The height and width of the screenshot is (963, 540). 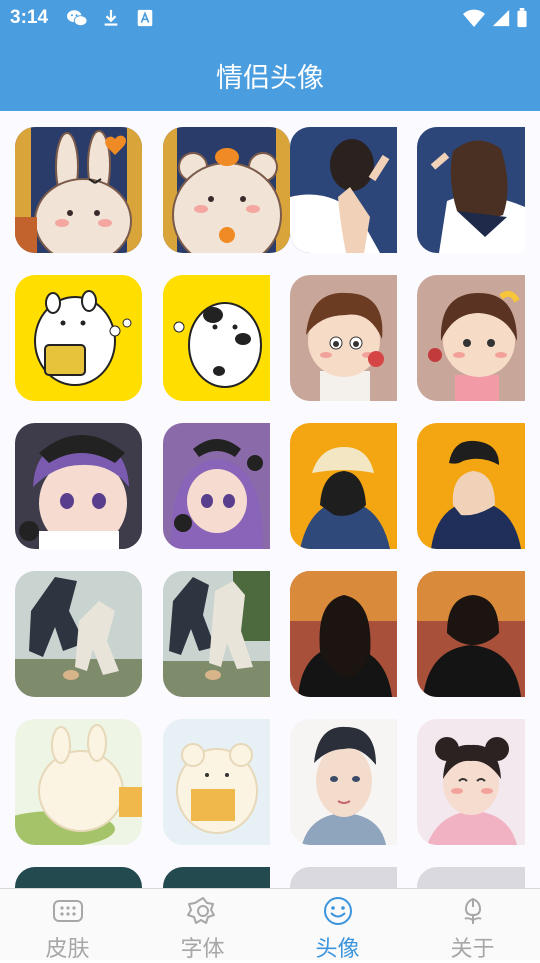 What do you see at coordinates (474, 18) in the screenshot?
I see `wifi-icon` at bounding box center [474, 18].